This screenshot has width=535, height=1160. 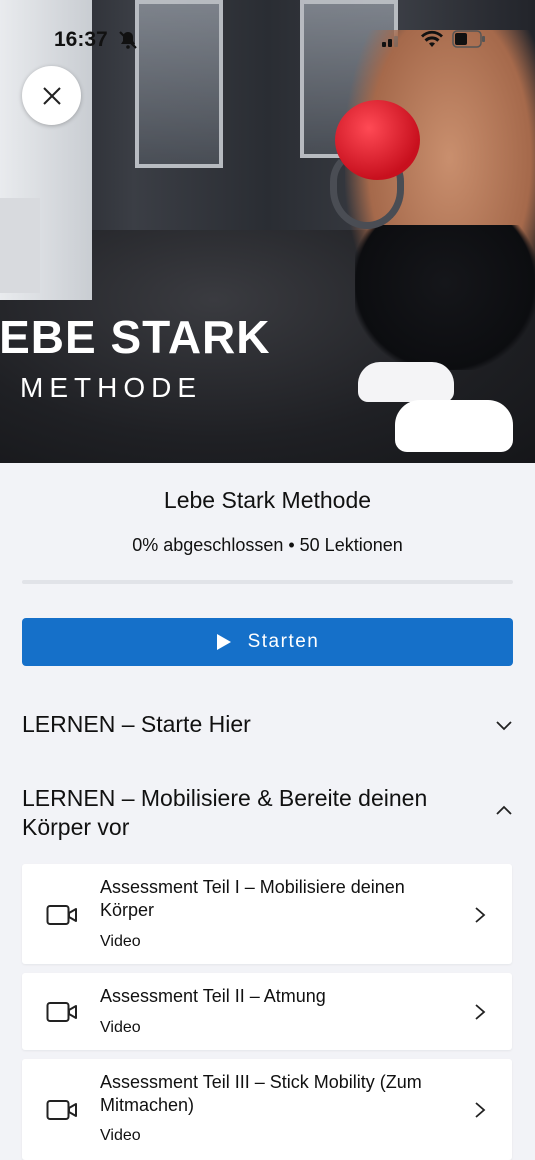 What do you see at coordinates (81, 39) in the screenshot?
I see `status-time: 16:37` at bounding box center [81, 39].